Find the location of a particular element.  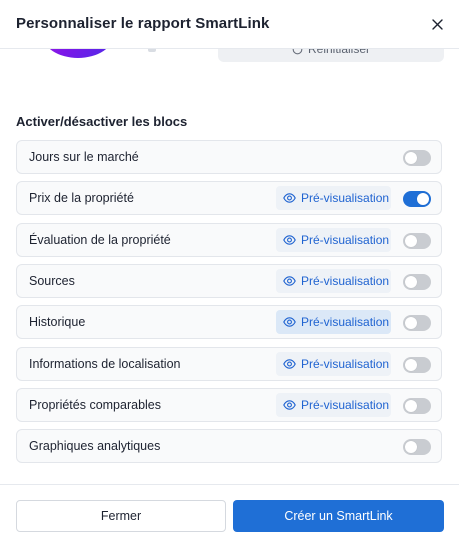

block-label: Évaluation de la propriété is located at coordinates (100, 239).